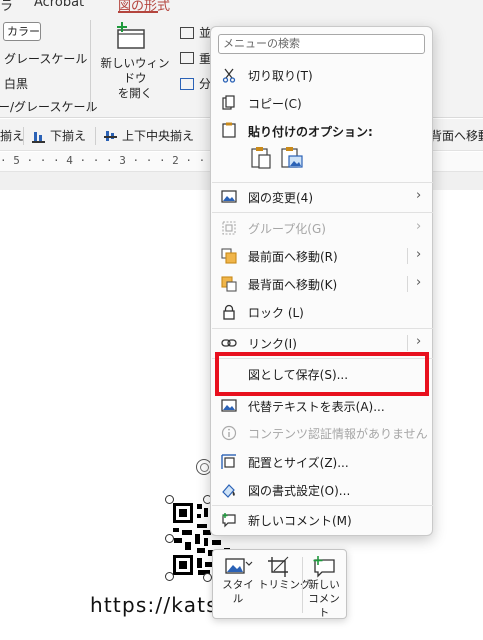 The width and height of the screenshot is (483, 640). Describe the element at coordinates (6, 7) in the screenshot. I see `tab-view: ラ` at that location.